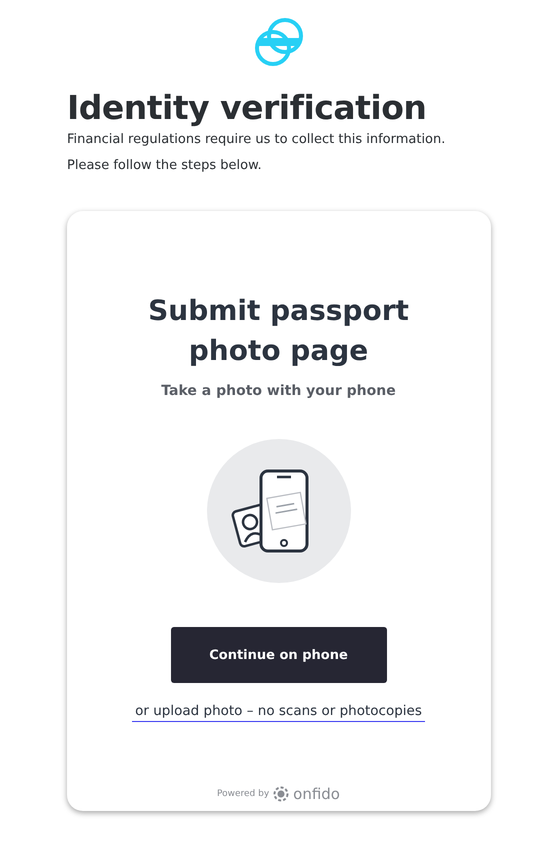  What do you see at coordinates (278, 391) in the screenshot?
I see `card-subtitle: Take a photo with your phone` at bounding box center [278, 391].